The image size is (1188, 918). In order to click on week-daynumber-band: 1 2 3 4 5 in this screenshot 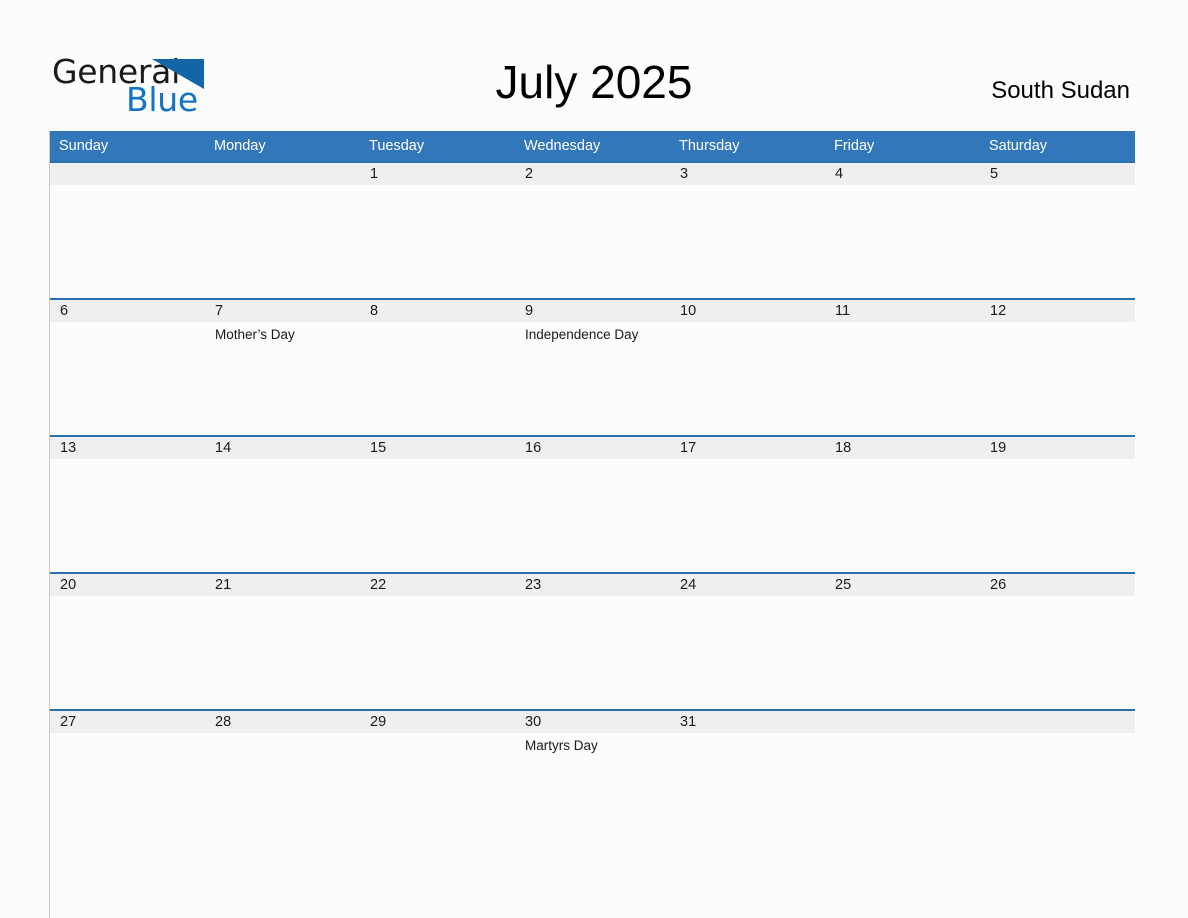, I will do `click(592, 174)`.